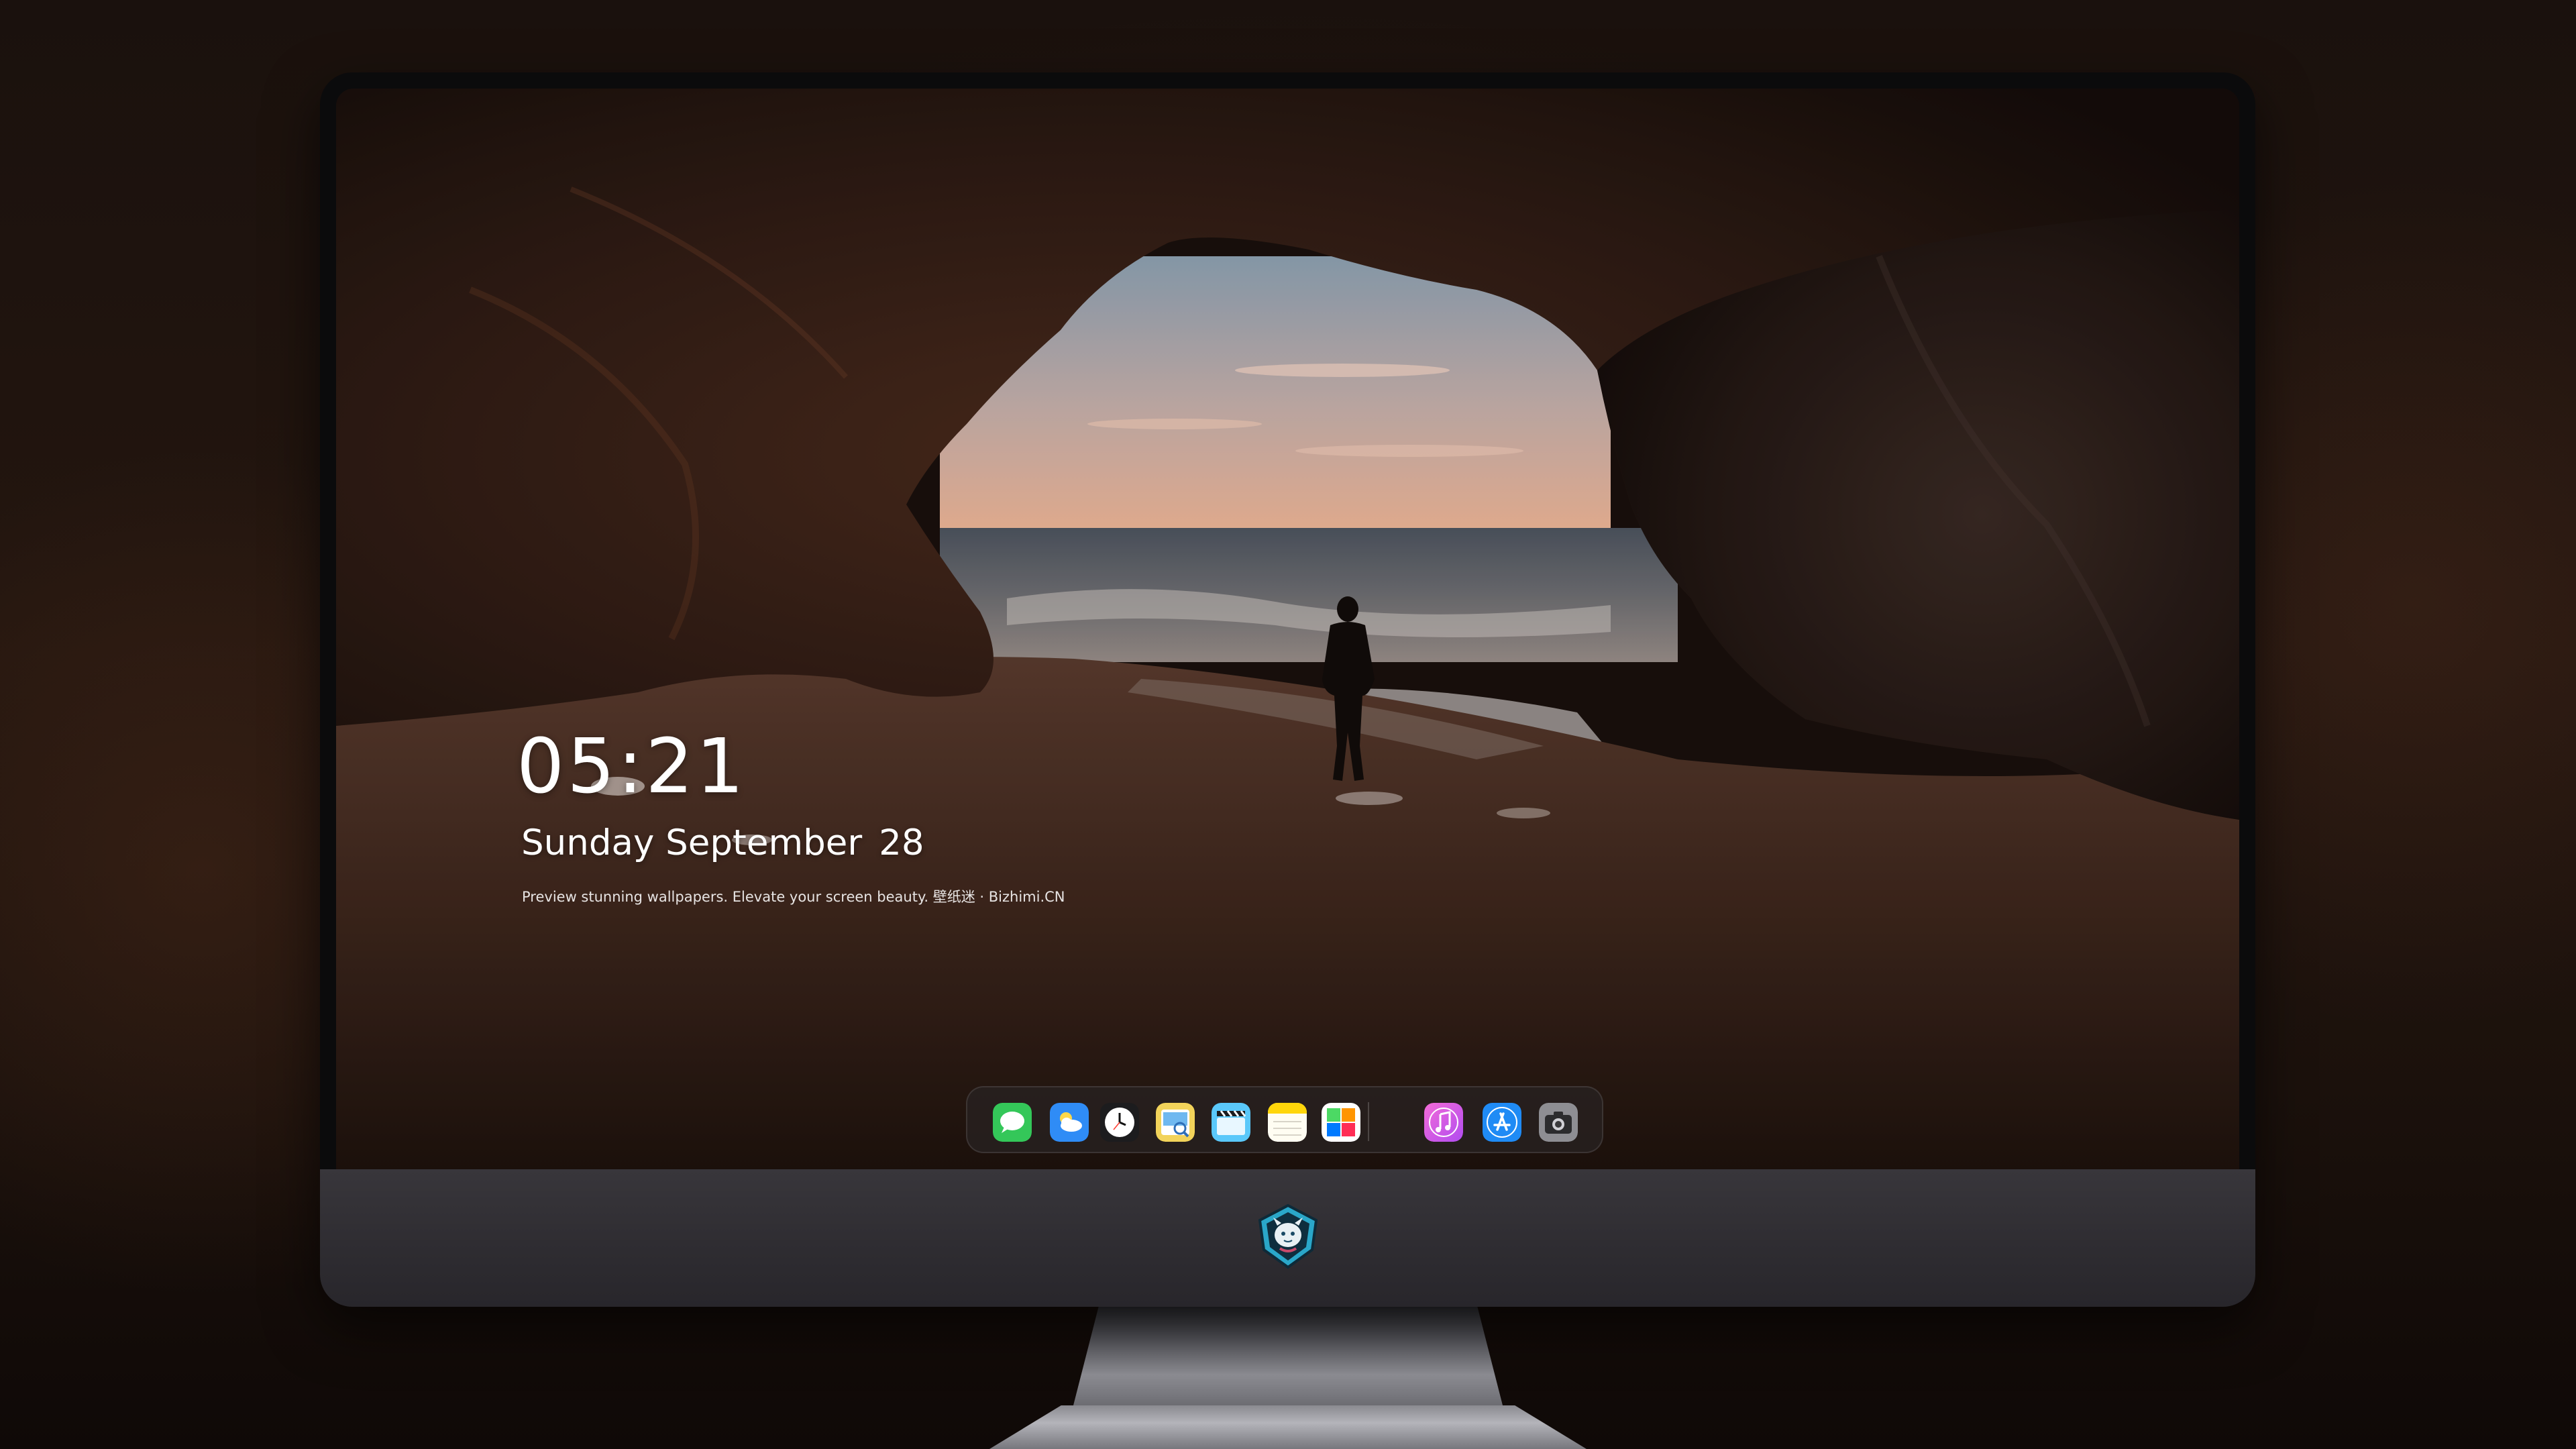 The height and width of the screenshot is (1449, 2576). I want to click on date-day: 28, so click(901, 842).